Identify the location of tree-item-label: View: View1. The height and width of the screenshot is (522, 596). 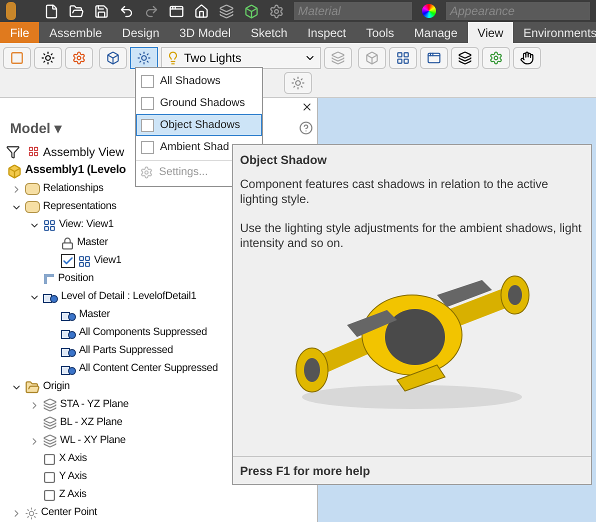
(86, 225).